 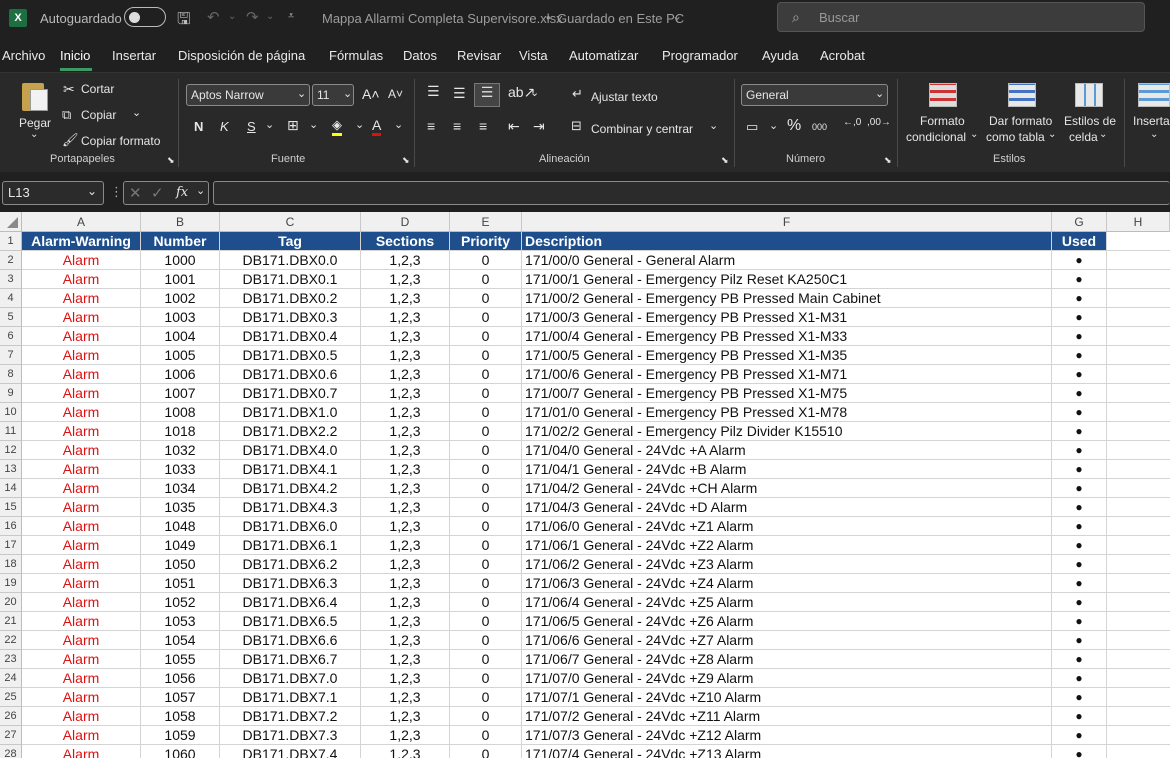 What do you see at coordinates (11, 241) in the screenshot?
I see `row-header: 1` at bounding box center [11, 241].